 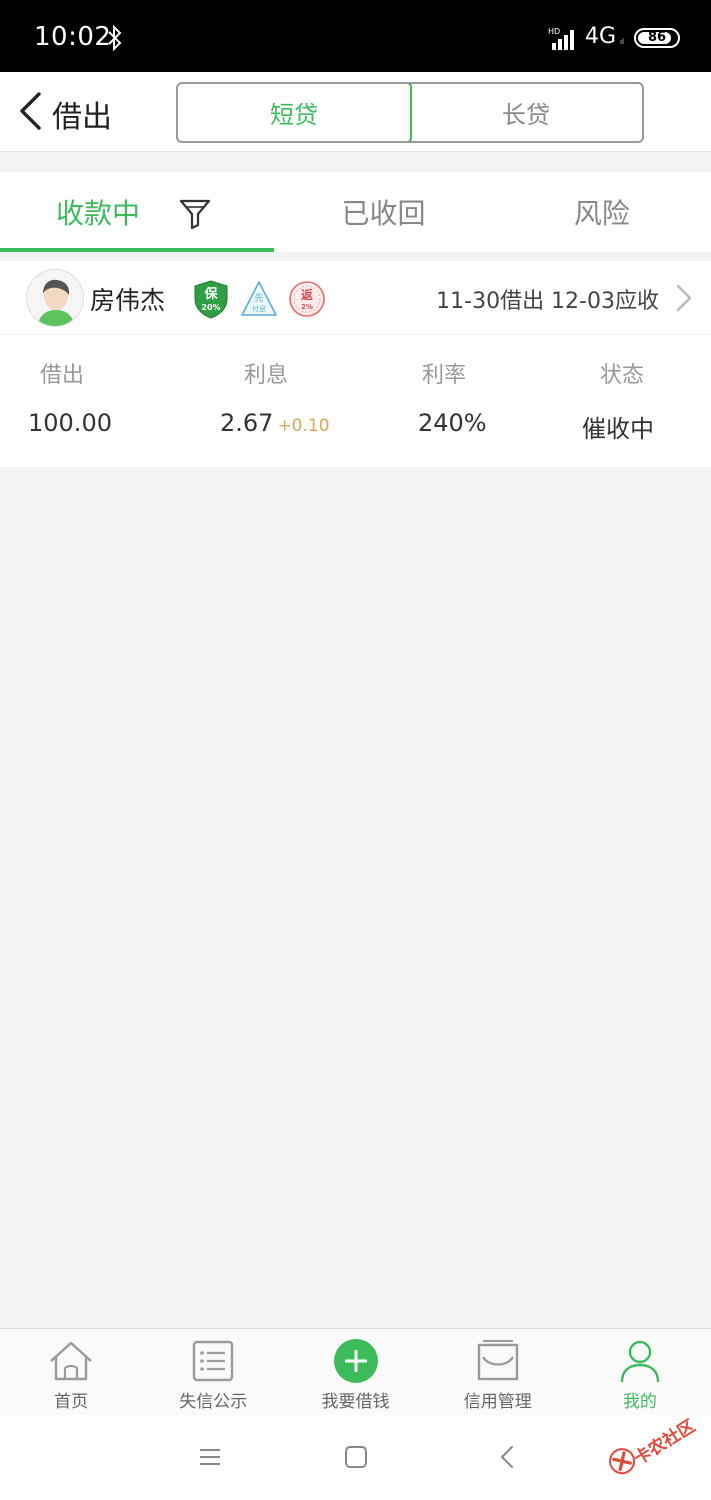 I want to click on guarantee-badge-icon: 保 20%, so click(x=211, y=299).